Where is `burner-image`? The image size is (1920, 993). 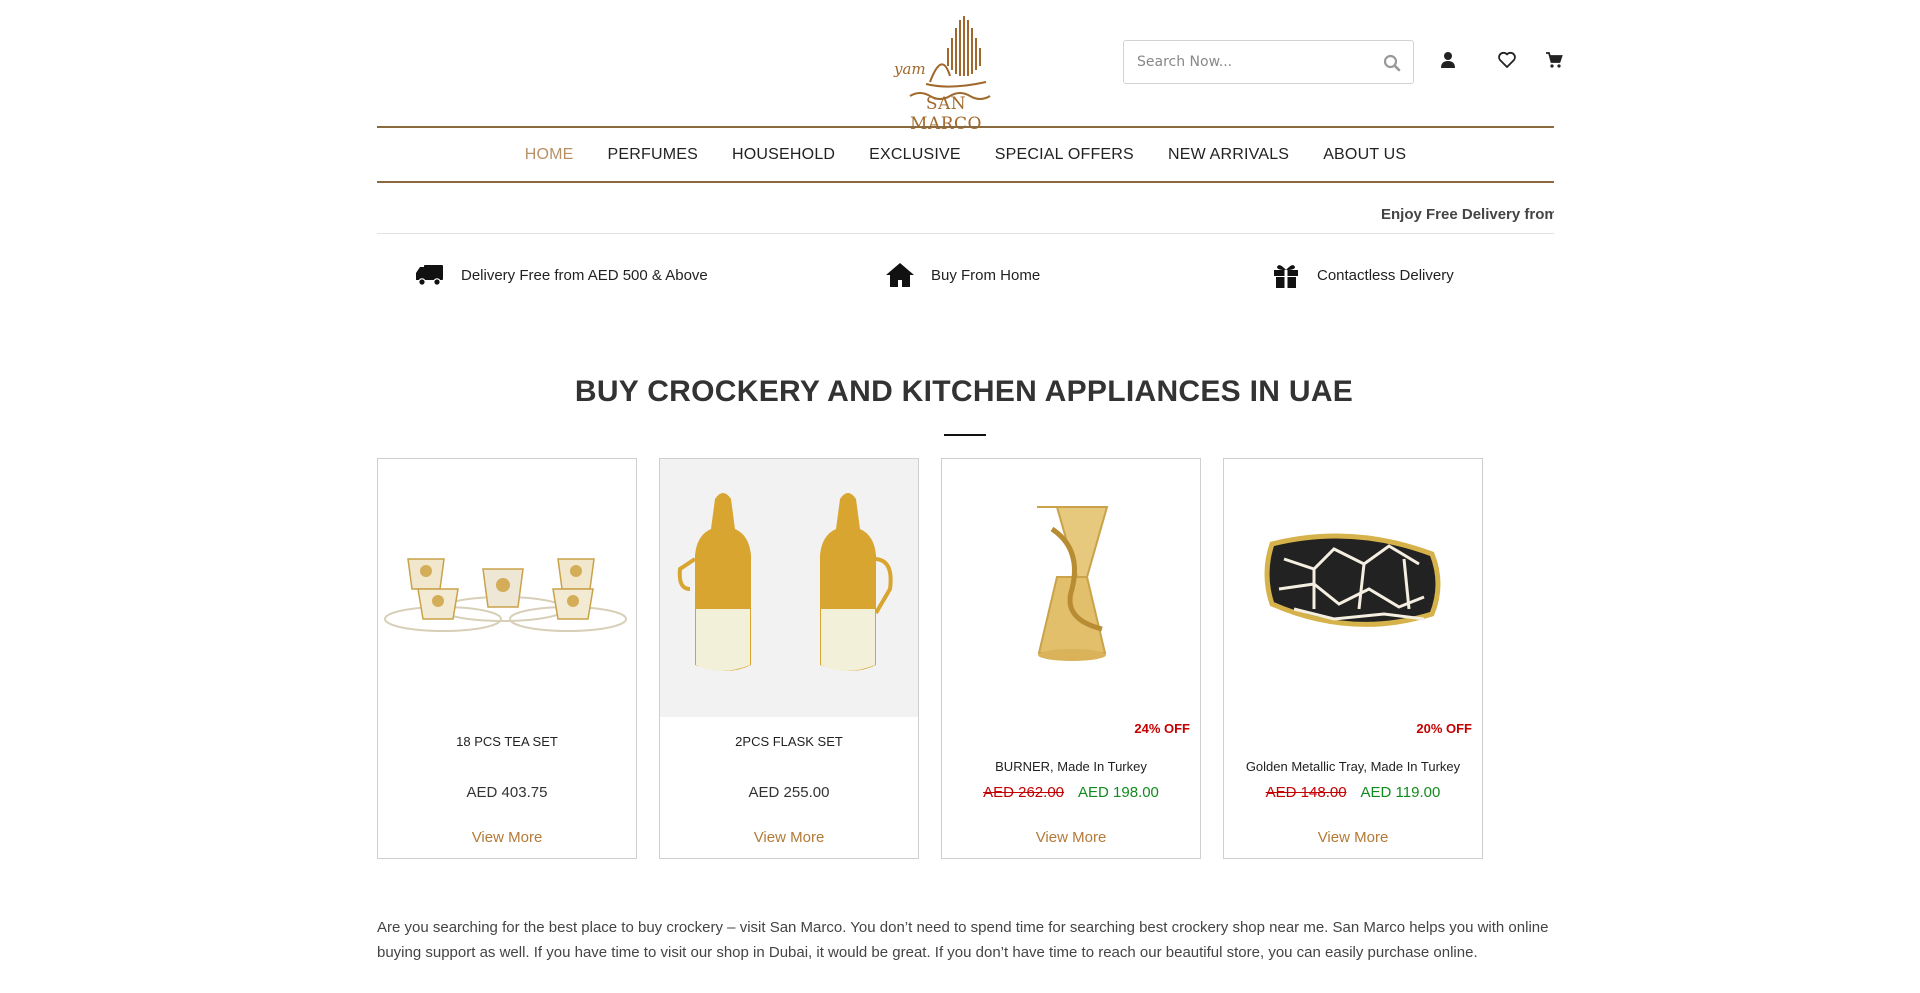
burner-image is located at coordinates (1071, 588).